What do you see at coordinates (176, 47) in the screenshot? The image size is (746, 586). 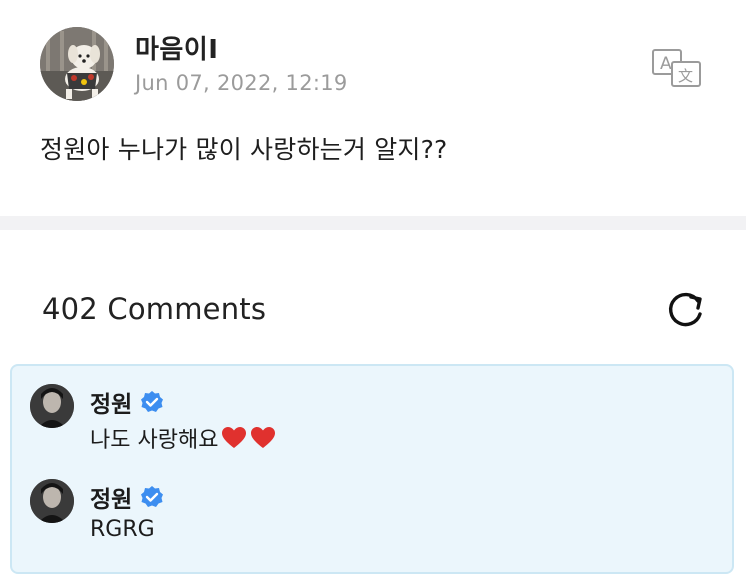 I see `author-name: 마음이I` at bounding box center [176, 47].